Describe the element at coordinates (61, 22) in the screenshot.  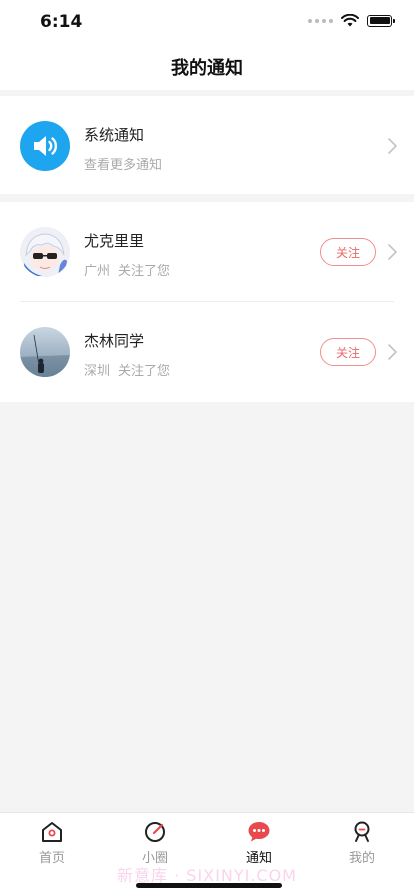
I see `status-time: 6:14` at that location.